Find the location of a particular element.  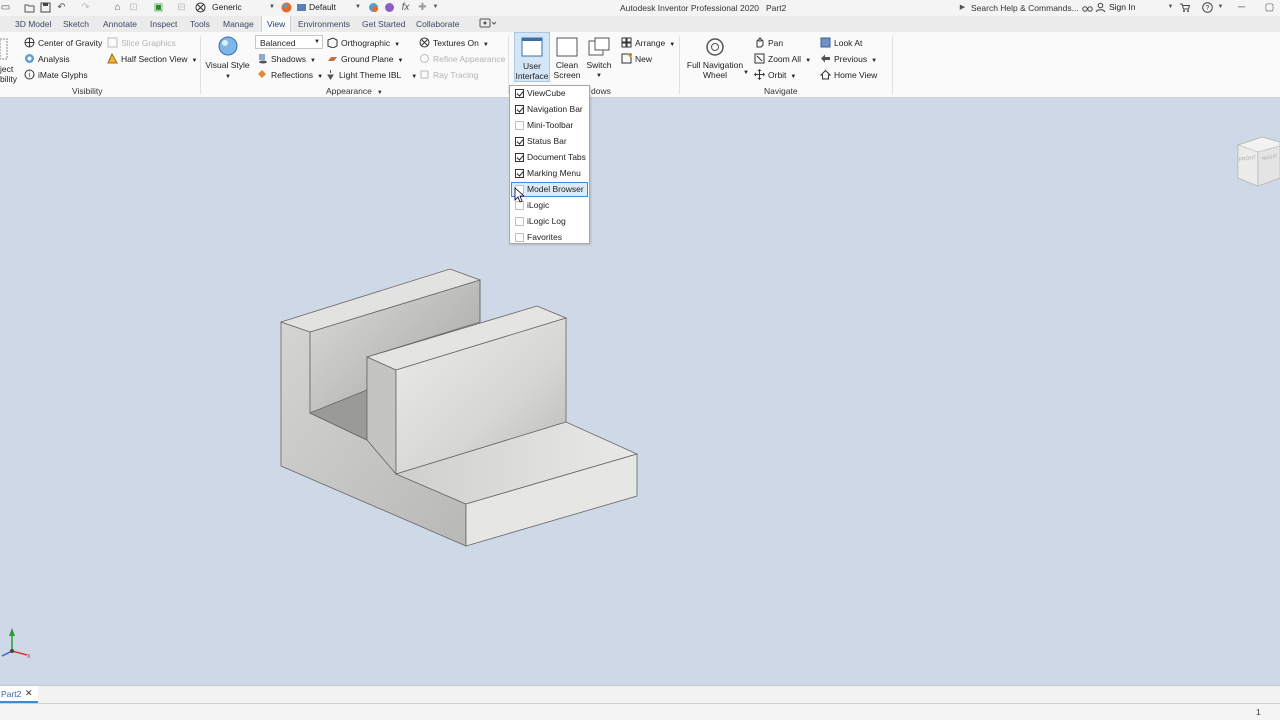

pan-button: Pan is located at coordinates (768, 42).